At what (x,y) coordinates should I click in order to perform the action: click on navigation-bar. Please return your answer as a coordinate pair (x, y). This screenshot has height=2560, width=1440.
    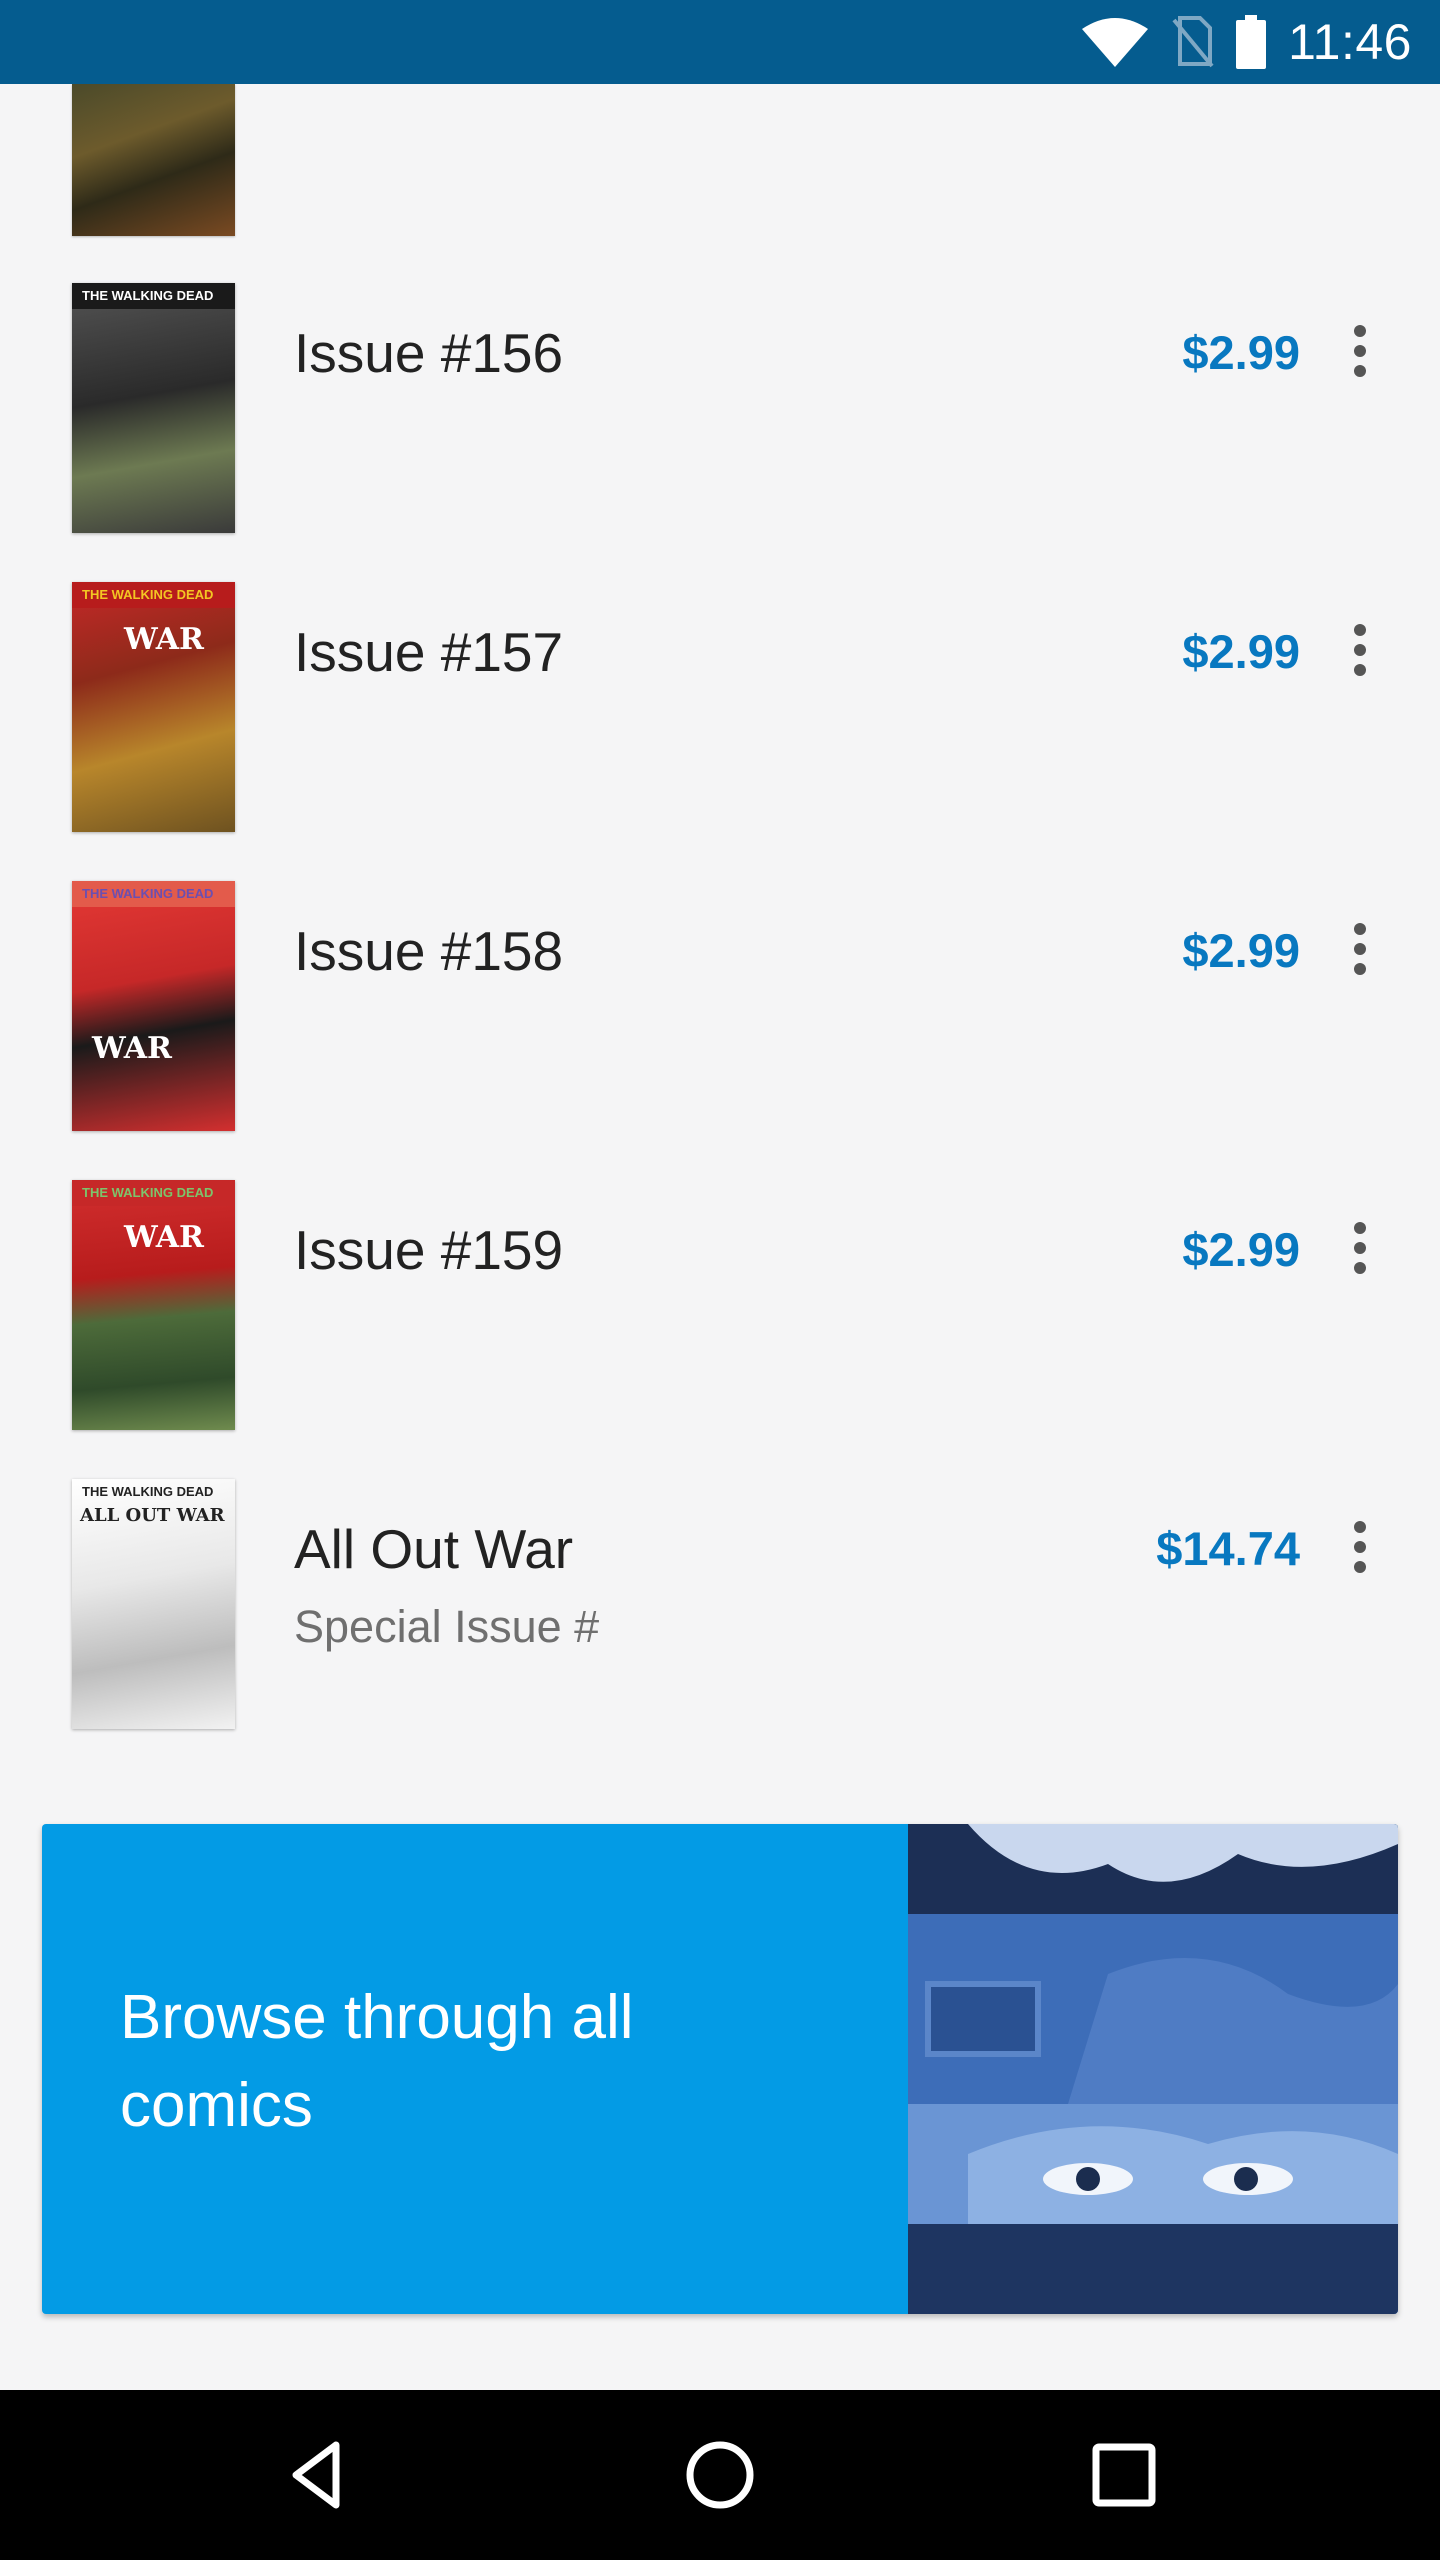
    Looking at the image, I should click on (720, 2475).